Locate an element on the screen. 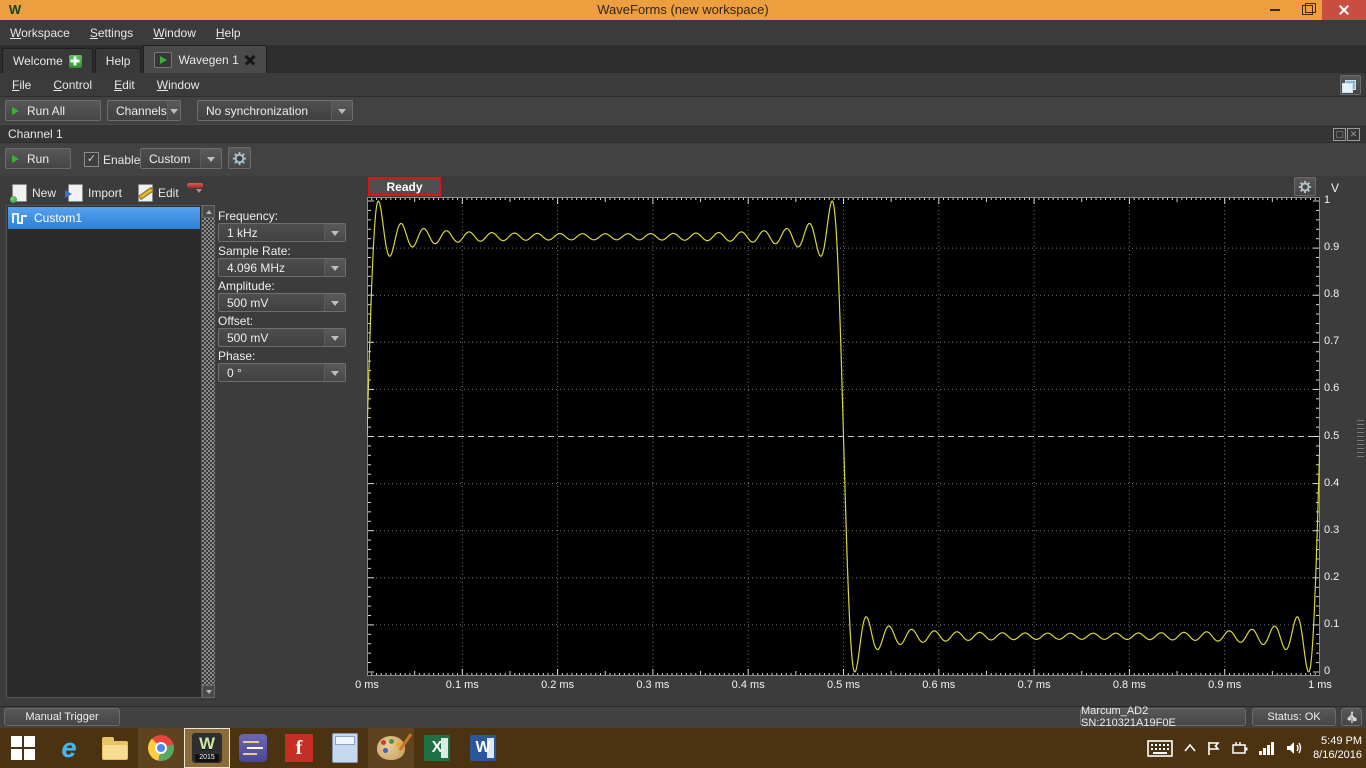 The height and width of the screenshot is (768, 1366). channels-dropdown: Channels is located at coordinates (144, 110).